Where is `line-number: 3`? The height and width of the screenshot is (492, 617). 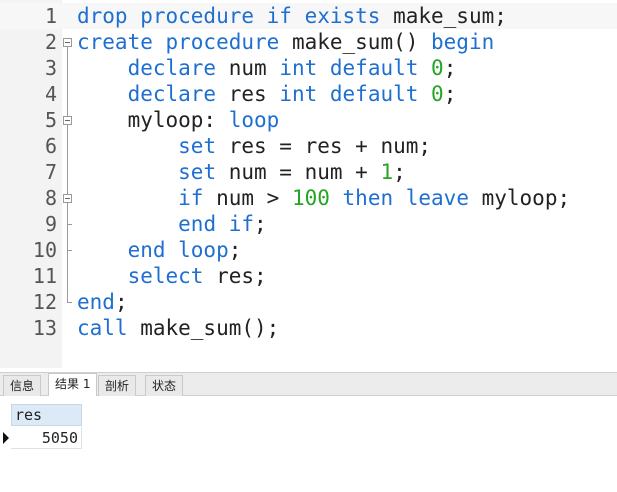 line-number: 3 is located at coordinates (50, 68).